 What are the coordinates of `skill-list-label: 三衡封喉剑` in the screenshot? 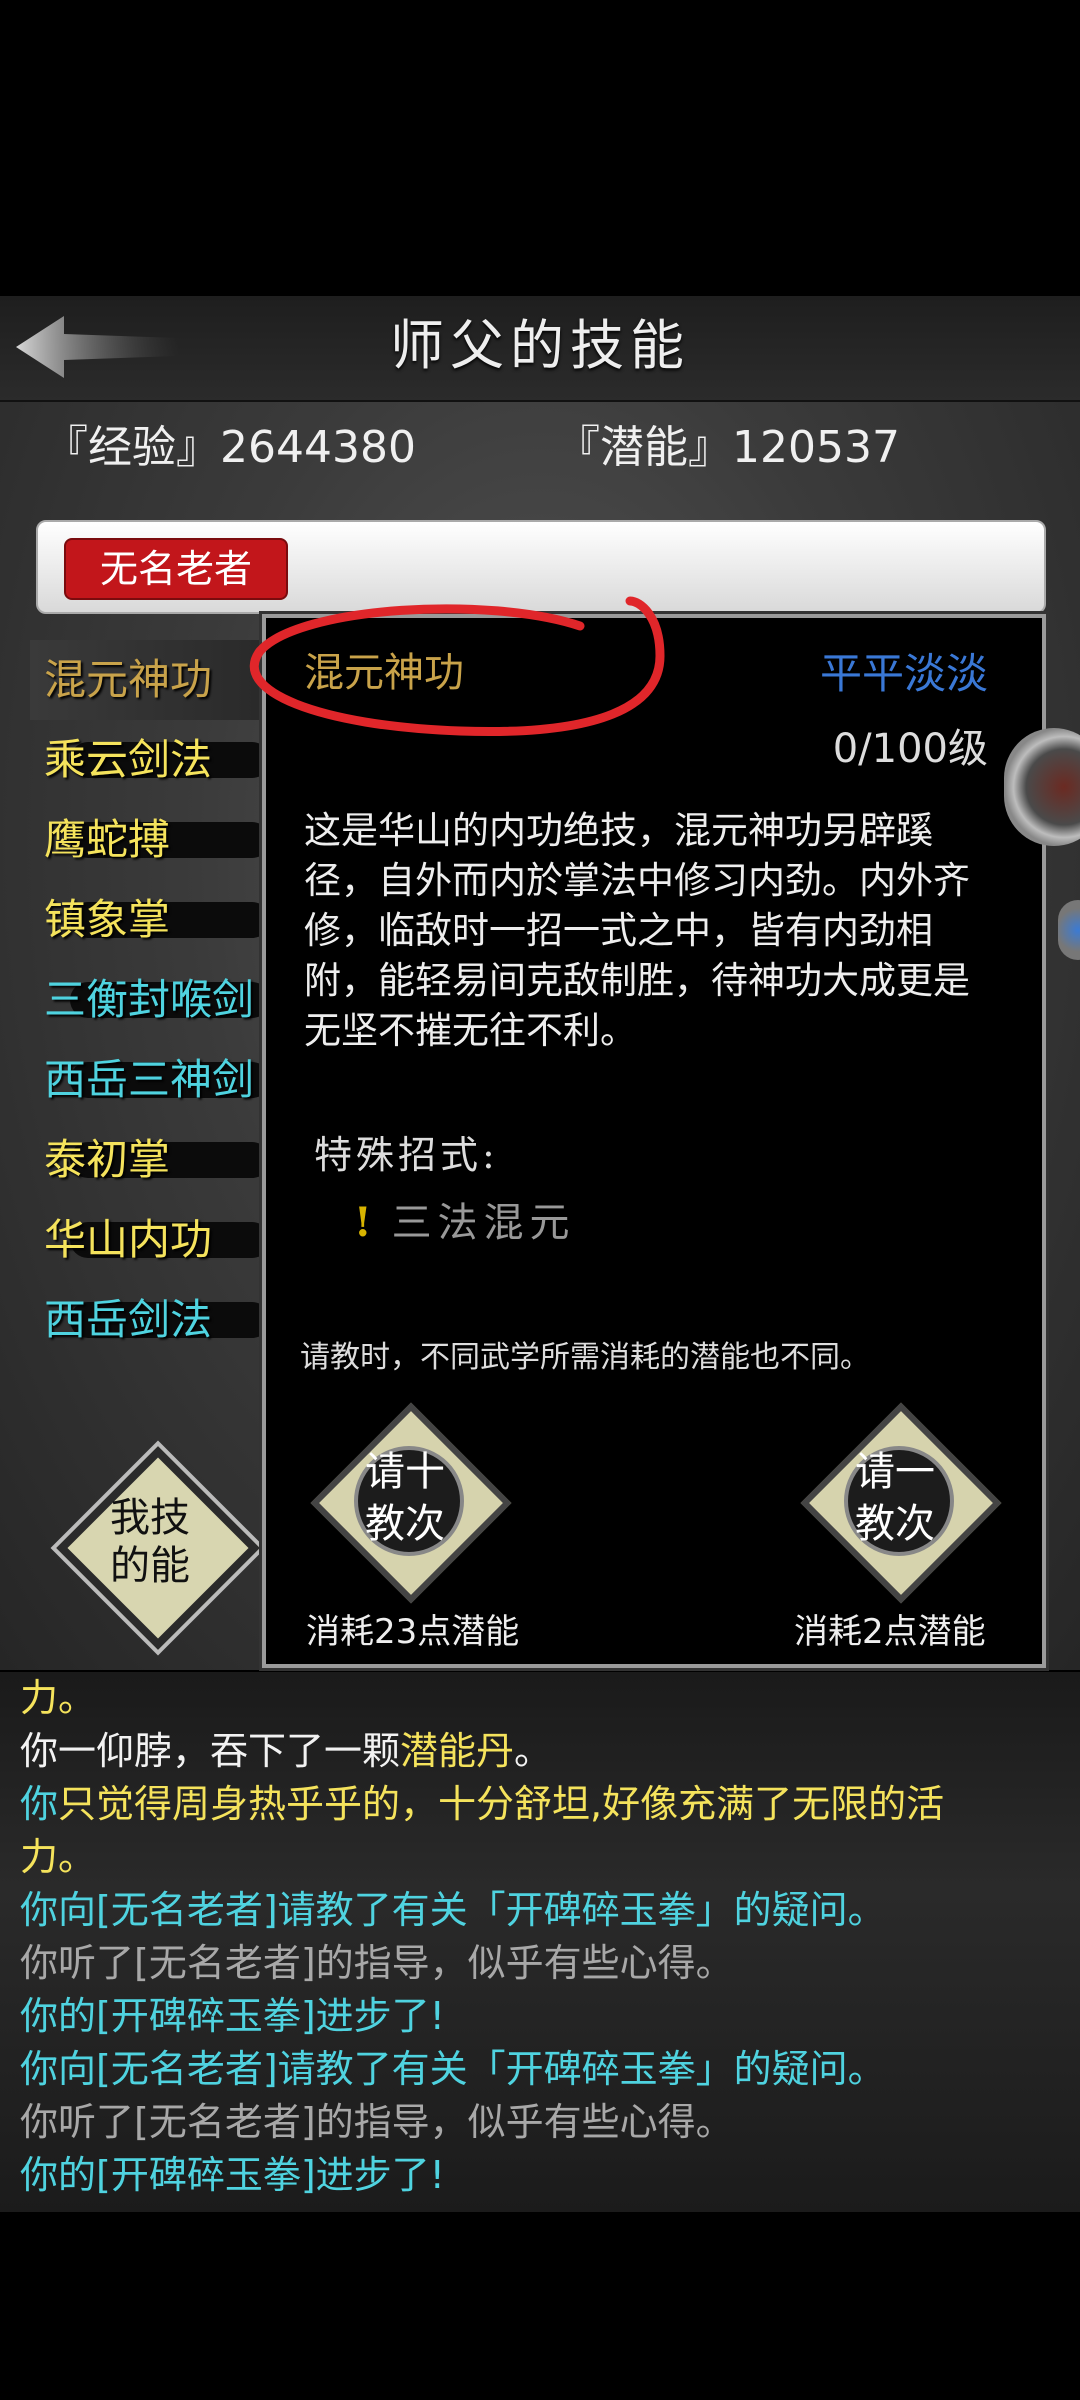 It's located at (149, 999).